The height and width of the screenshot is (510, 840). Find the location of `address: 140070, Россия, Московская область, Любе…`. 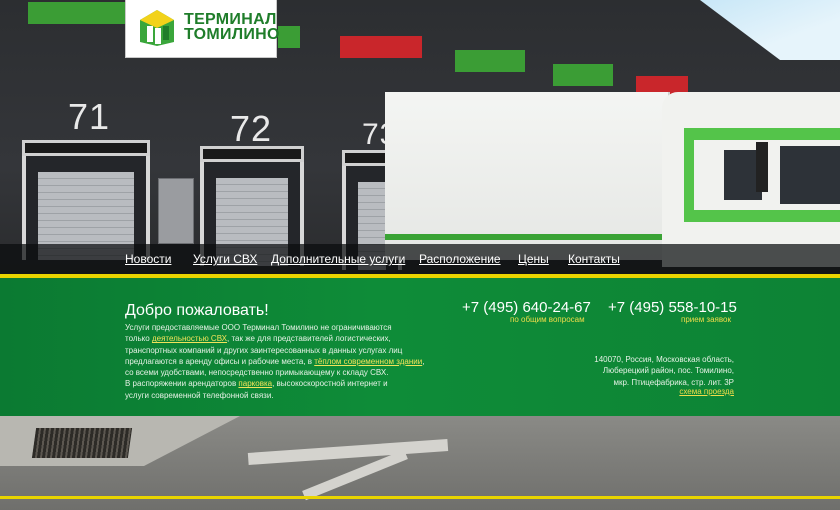

address: 140070, Россия, Московская область, Любе… is located at coordinates (664, 371).